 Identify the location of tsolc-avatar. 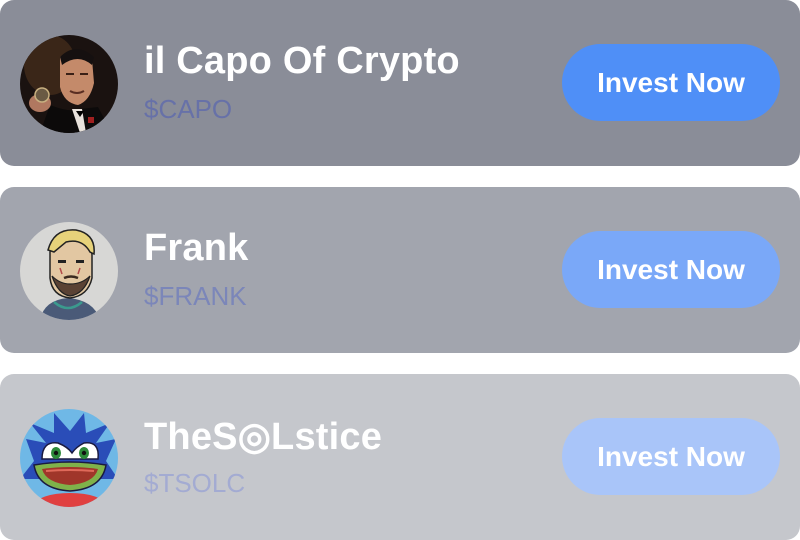
(69, 458).